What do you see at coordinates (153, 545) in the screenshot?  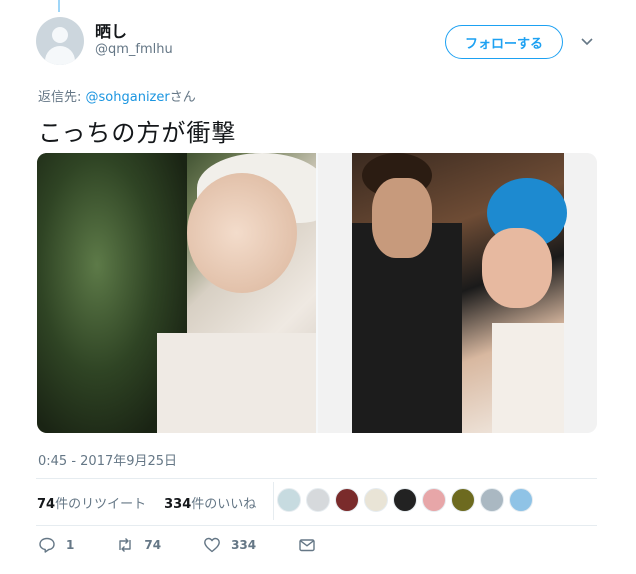 I see `retweet-count: 74` at bounding box center [153, 545].